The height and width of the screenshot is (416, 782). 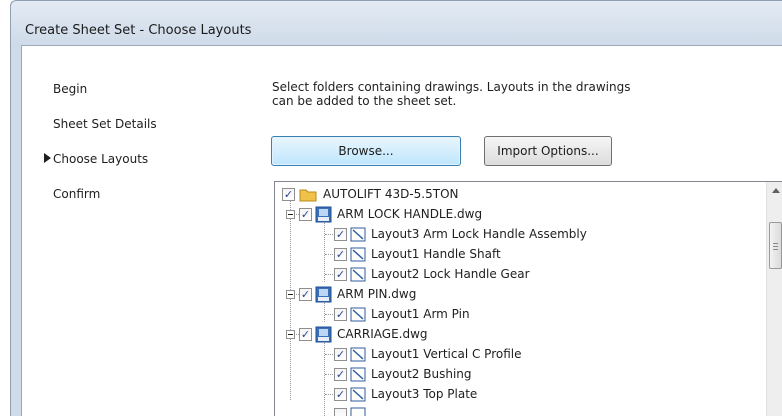 I want to click on drawing-label: CARRIAGE.dwg, so click(x=382, y=334).